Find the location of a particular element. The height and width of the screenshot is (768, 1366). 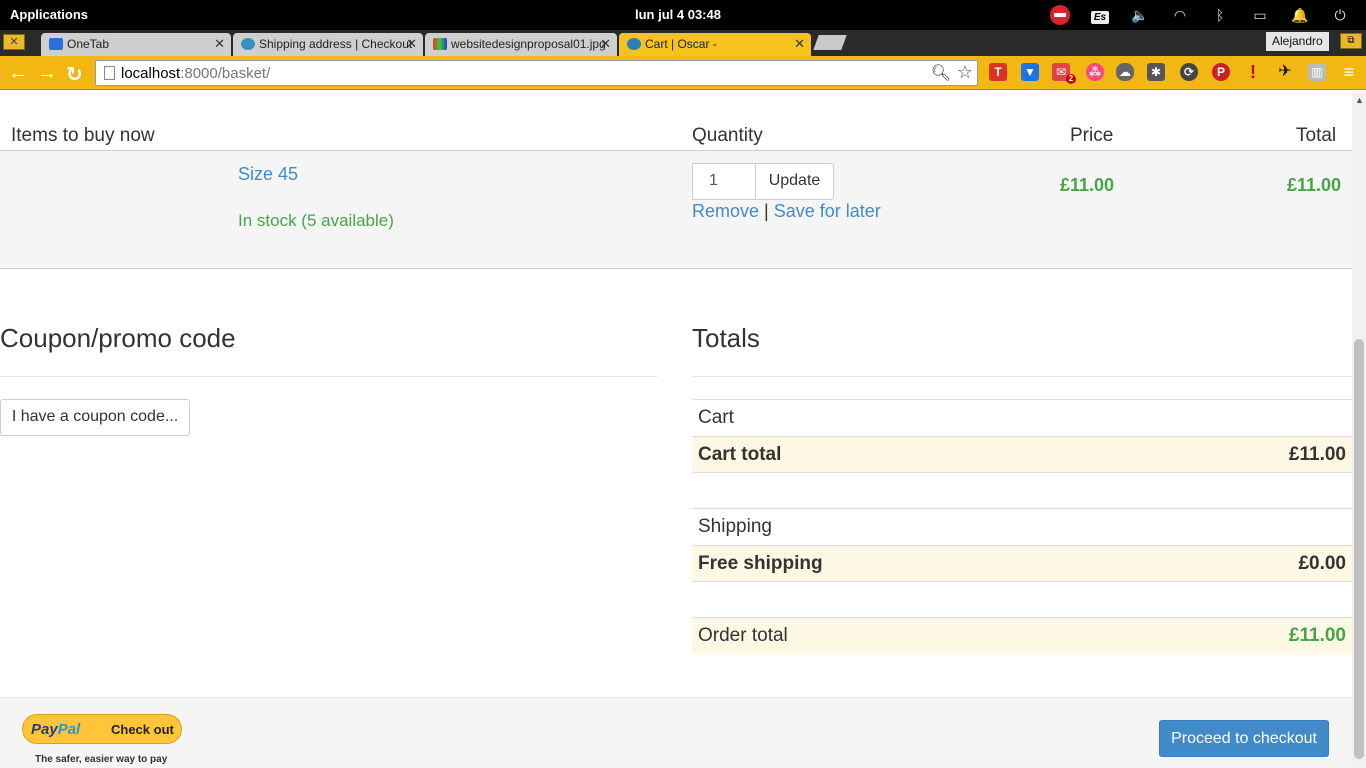

tab-onetab: OneTab ✕ is located at coordinates (136, 44).